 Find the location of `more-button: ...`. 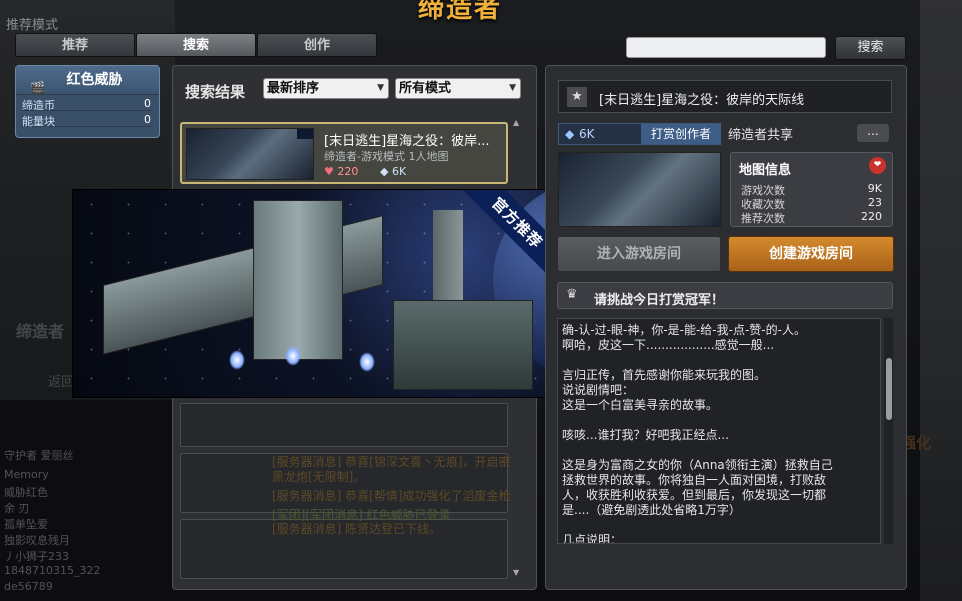

more-button: ... is located at coordinates (873, 133).